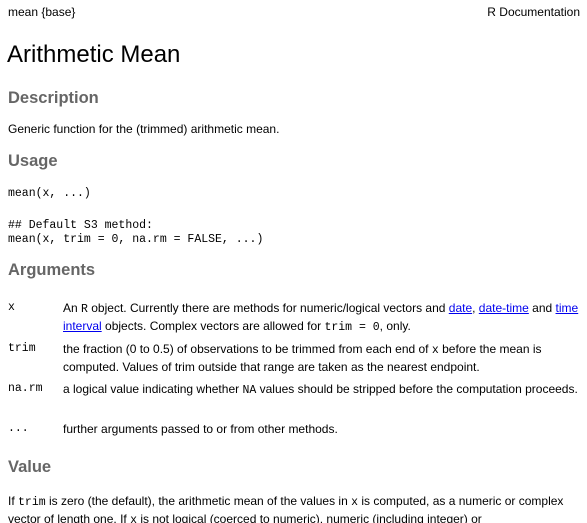  What do you see at coordinates (42, 12) in the screenshot?
I see `topic-label: mean {base}` at bounding box center [42, 12].